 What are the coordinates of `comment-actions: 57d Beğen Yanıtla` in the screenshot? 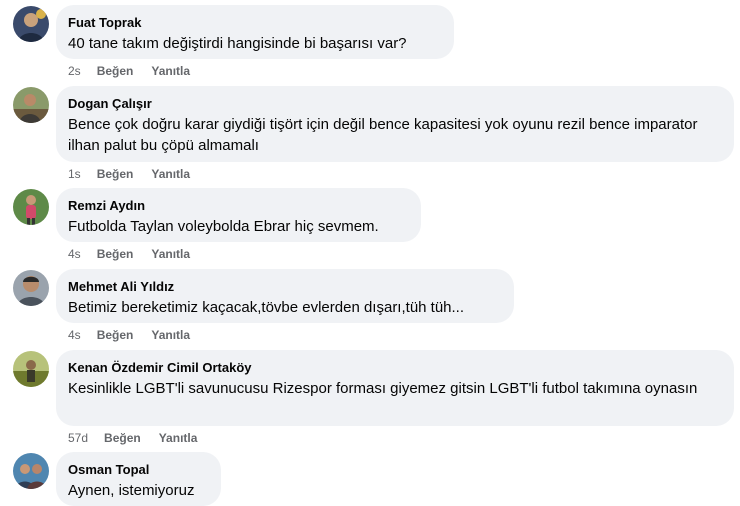 It's located at (132, 438).